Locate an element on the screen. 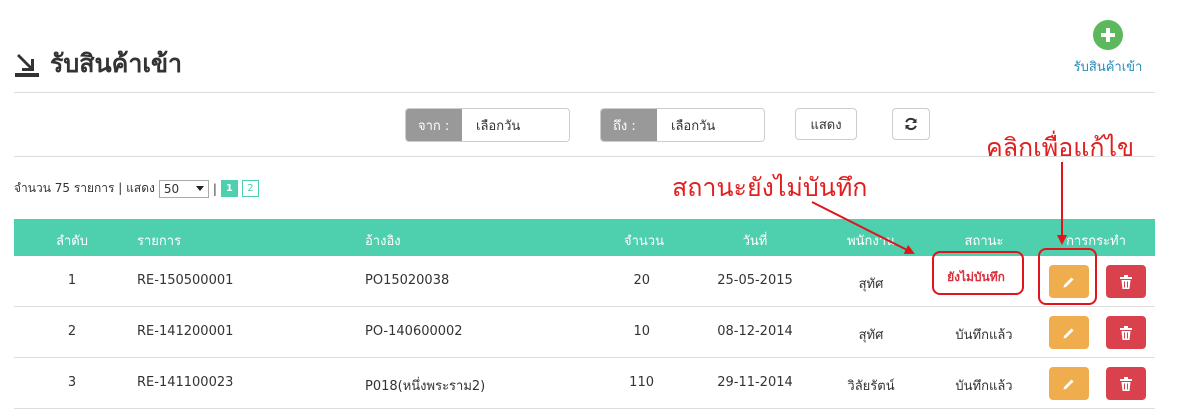  annotation-arrows is located at coordinates (939, 208).